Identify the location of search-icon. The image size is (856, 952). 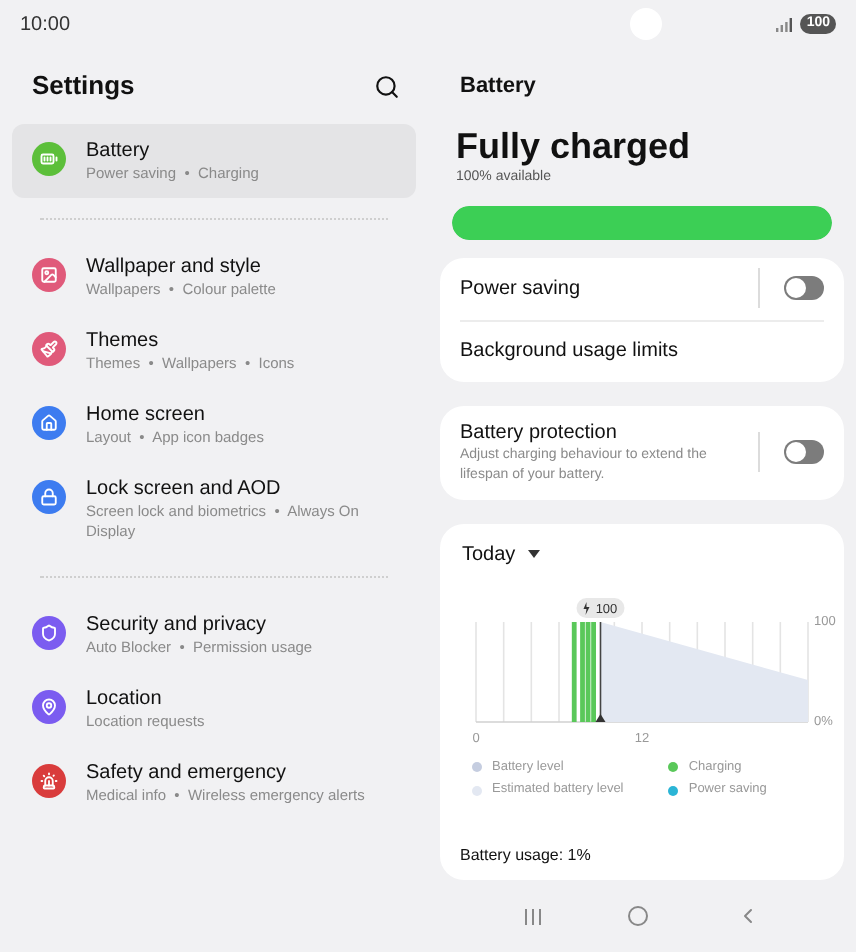
(387, 86).